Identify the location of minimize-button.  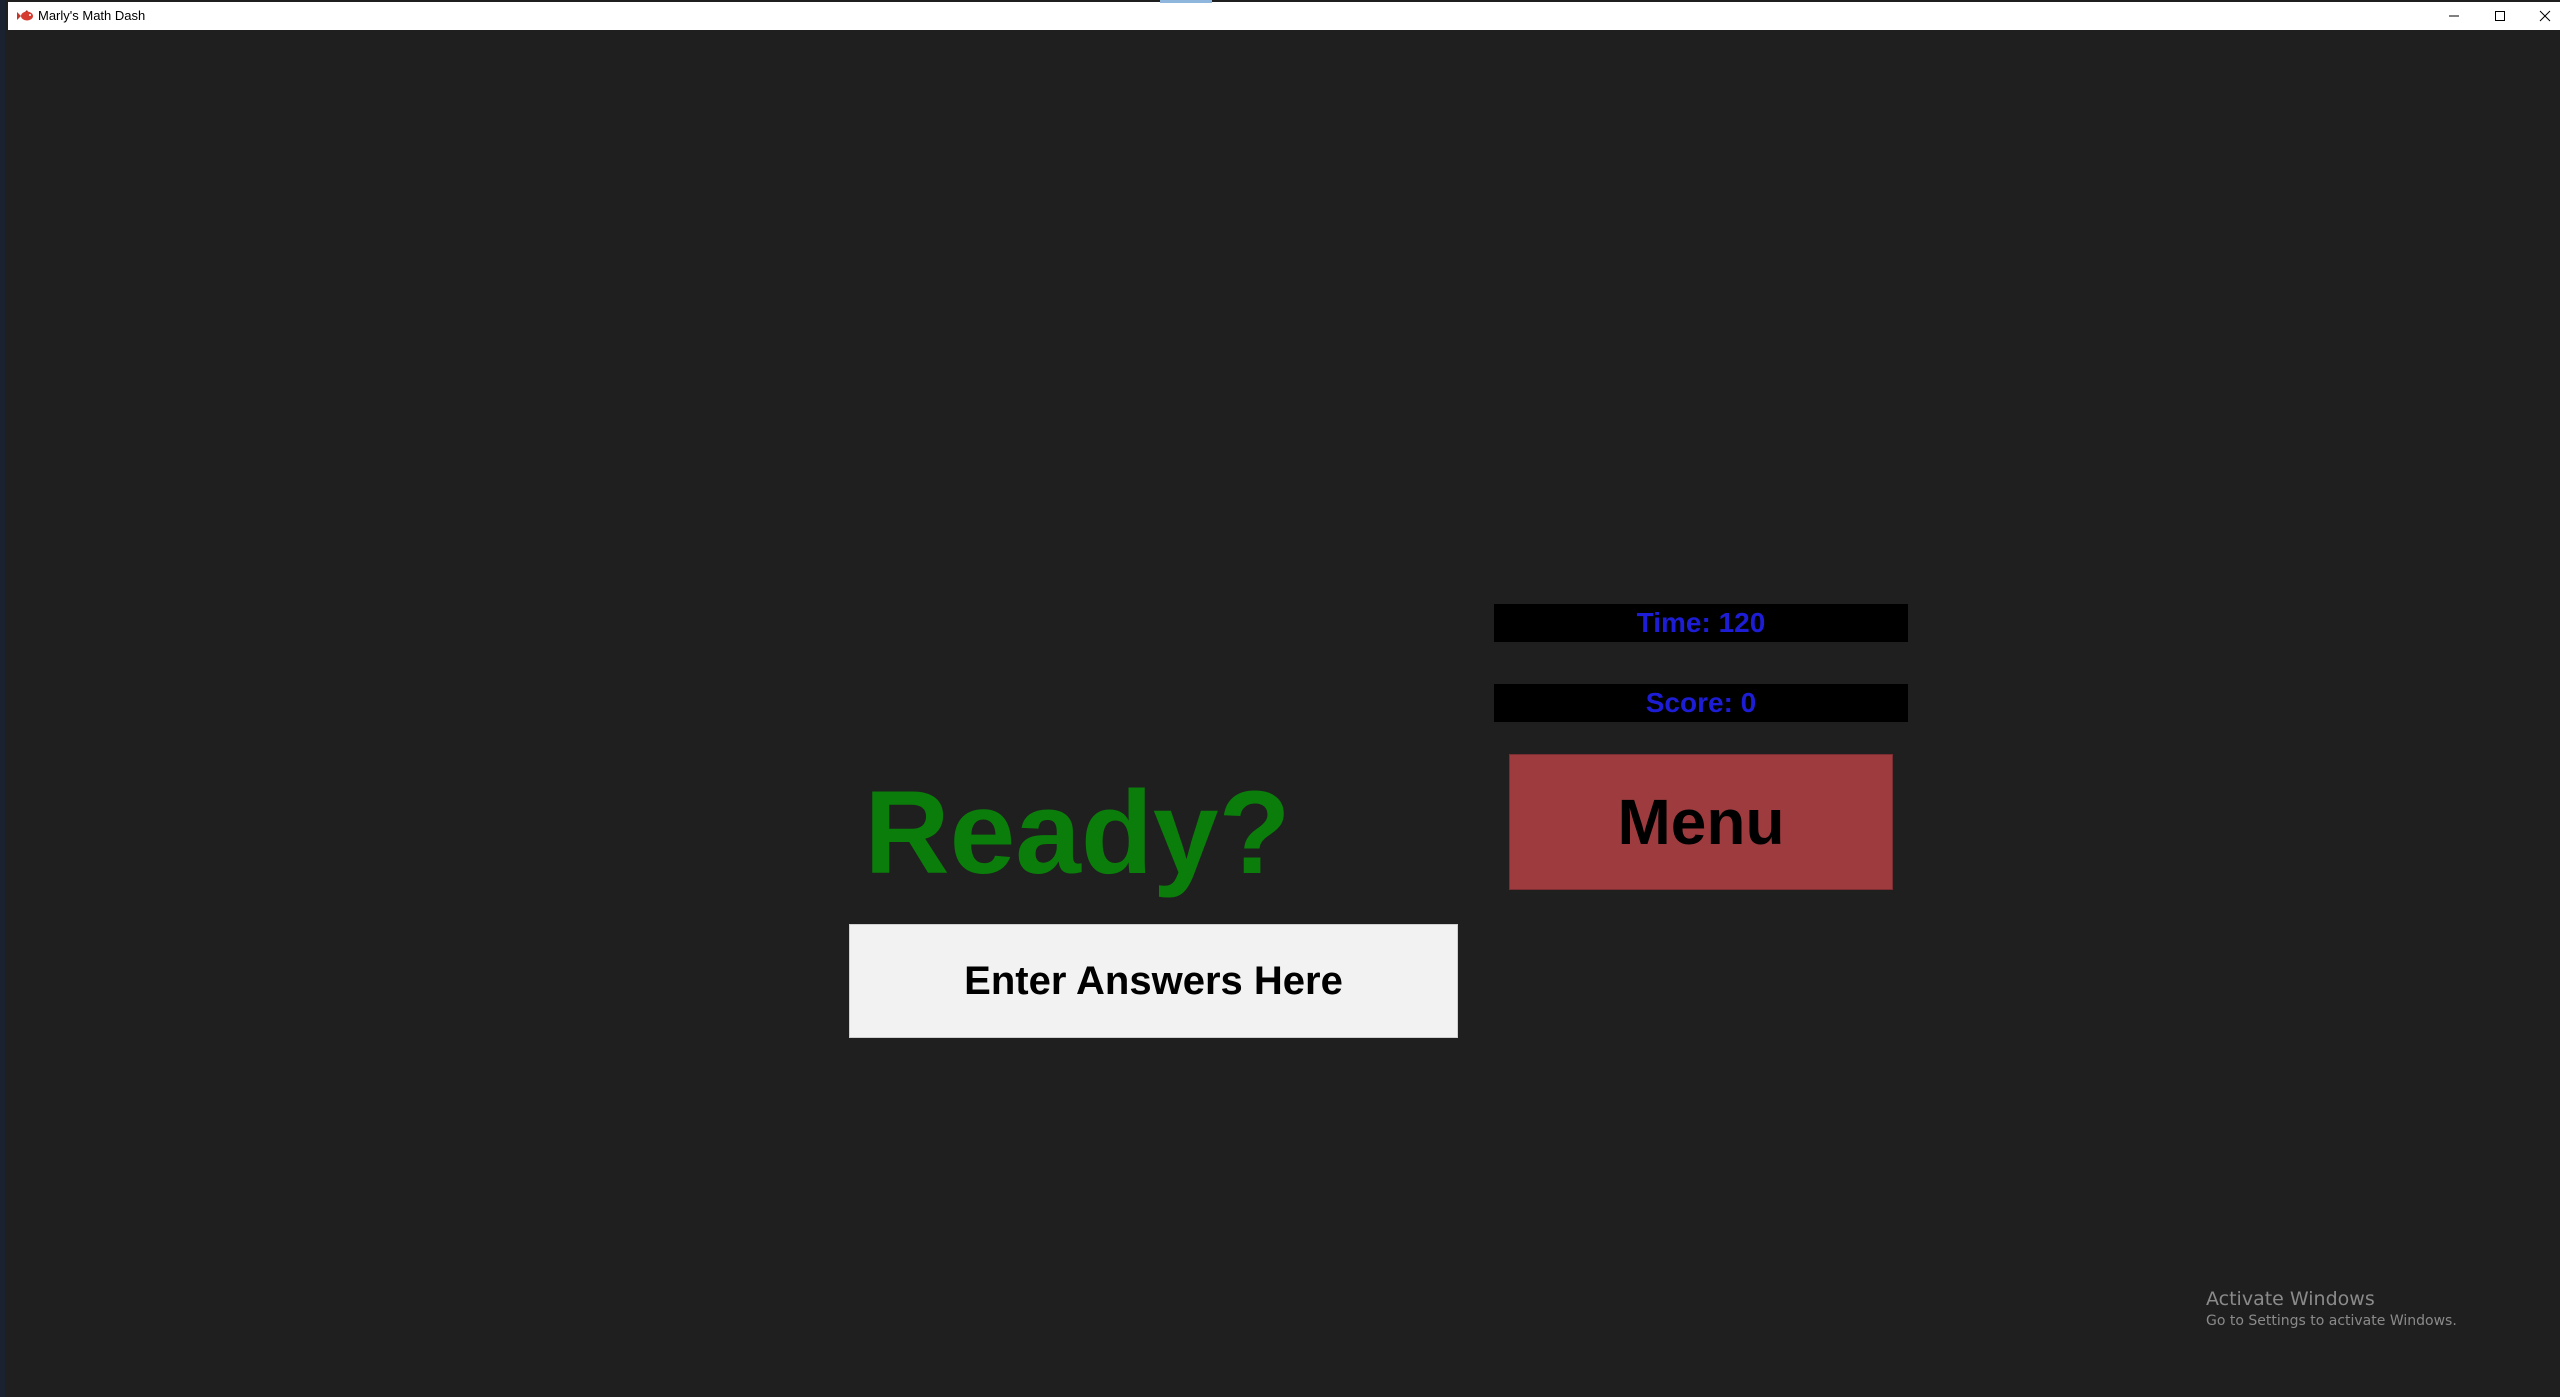
(2454, 16).